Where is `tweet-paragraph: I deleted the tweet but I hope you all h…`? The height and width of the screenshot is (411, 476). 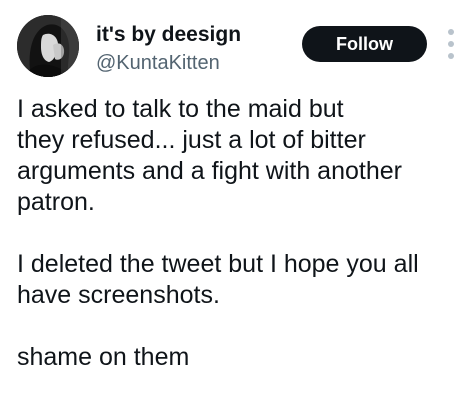 tweet-paragraph: I deleted the tweet but I hope you all h… is located at coordinates (218, 279).